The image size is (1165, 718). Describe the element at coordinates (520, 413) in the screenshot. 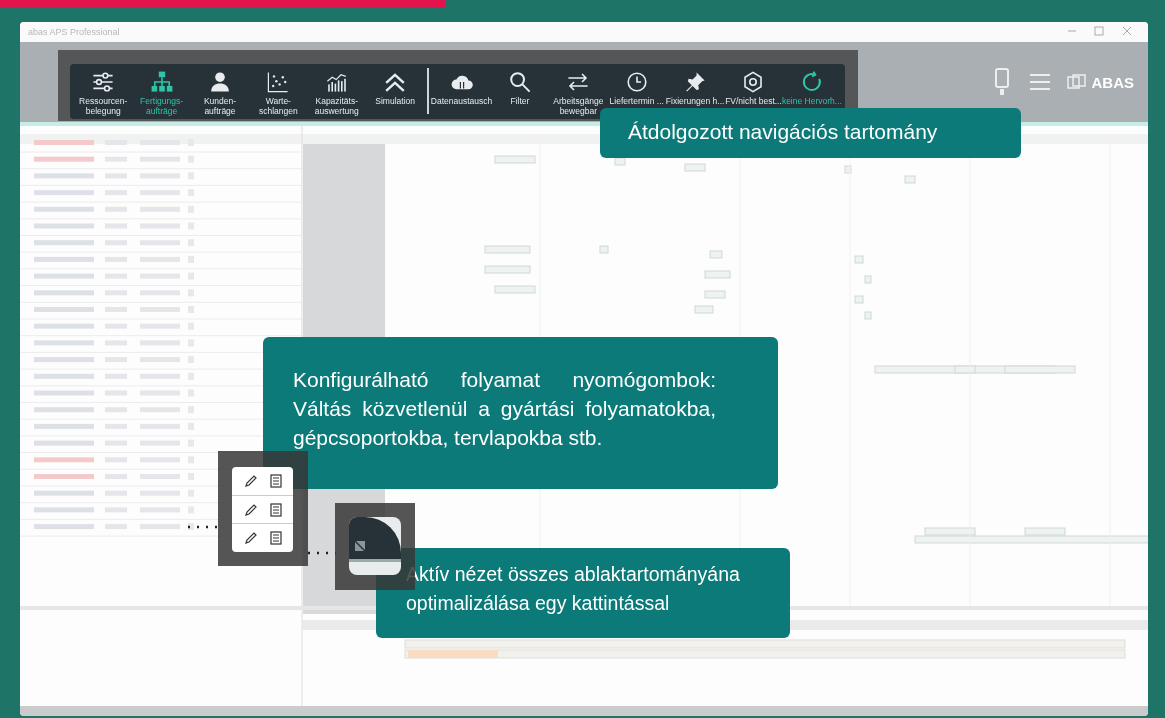

I see `callout-box: Konfigurálható folyamat nyomógombok: Váltás közvetlenül a gyártási folyamatokba, gépcsoportokba, tervlapokba stb.` at that location.